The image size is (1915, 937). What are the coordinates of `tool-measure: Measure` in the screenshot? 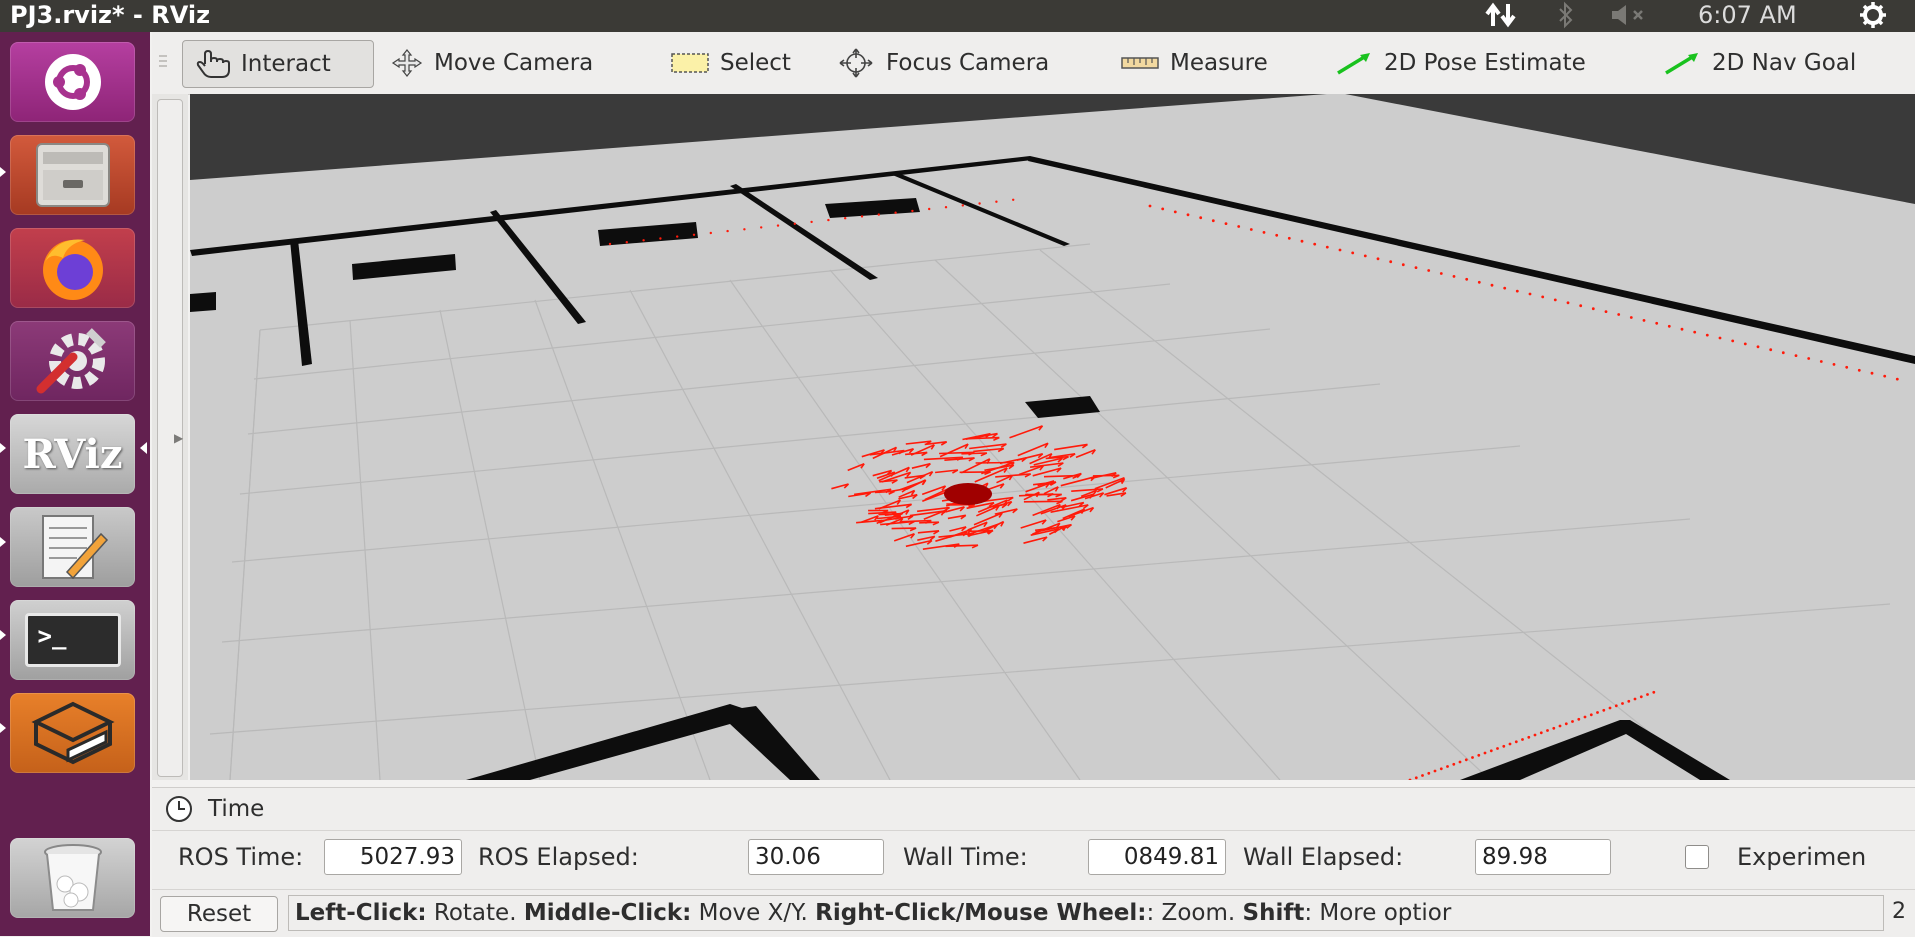 It's located at (1188, 63).